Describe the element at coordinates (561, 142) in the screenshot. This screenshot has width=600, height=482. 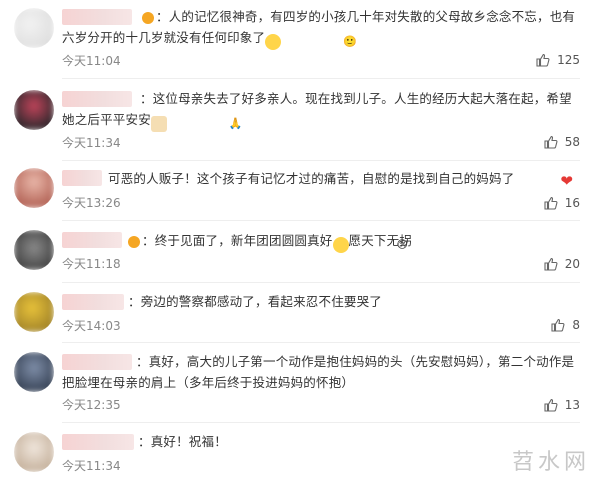
I see `like-button: 58` at that location.